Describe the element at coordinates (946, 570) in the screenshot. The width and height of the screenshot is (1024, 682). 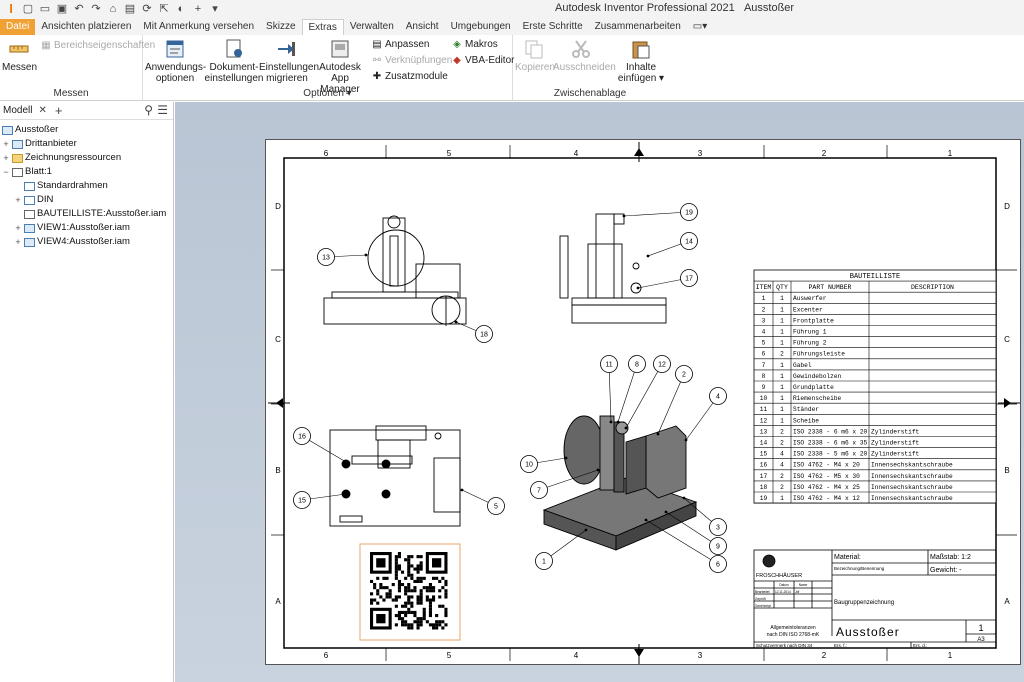
I see `gewicht-label: Gewicht: -` at that location.